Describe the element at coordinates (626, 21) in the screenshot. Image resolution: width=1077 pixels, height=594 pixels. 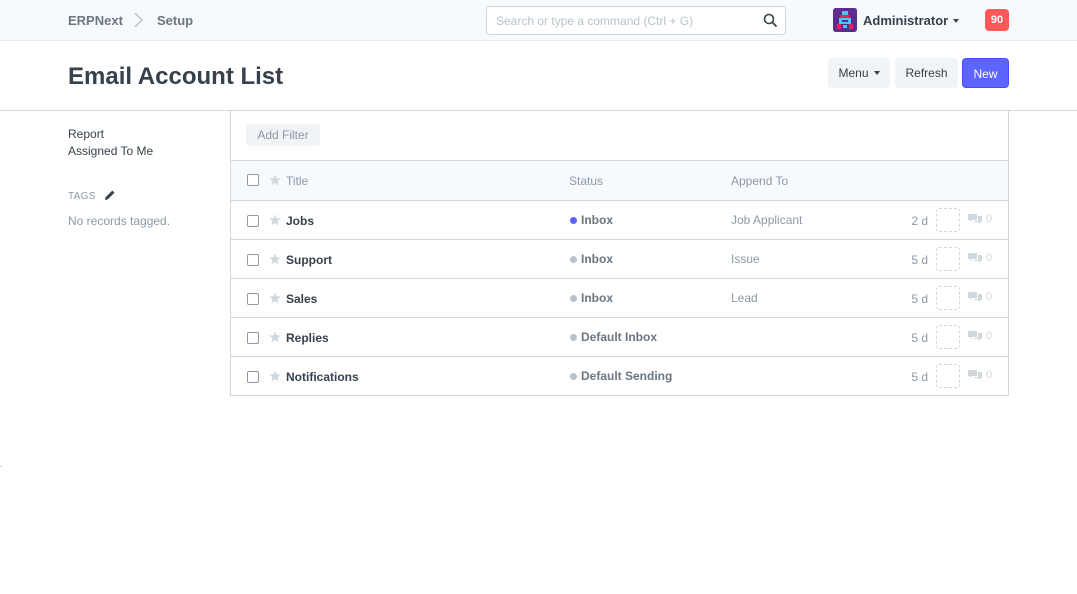
I see `search-input` at that location.